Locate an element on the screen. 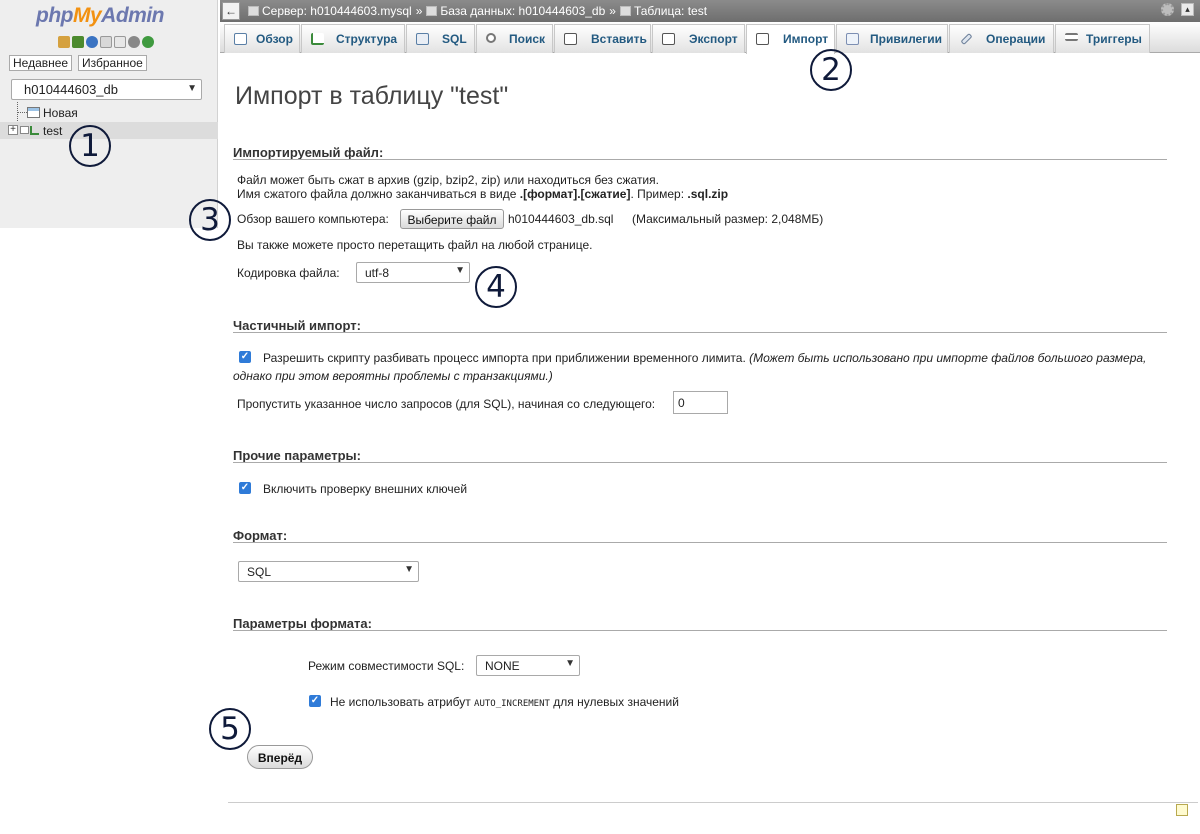 Image resolution: width=1200 pixels, height=834 pixels. charset-label: Кодировка файла: is located at coordinates (288, 273).